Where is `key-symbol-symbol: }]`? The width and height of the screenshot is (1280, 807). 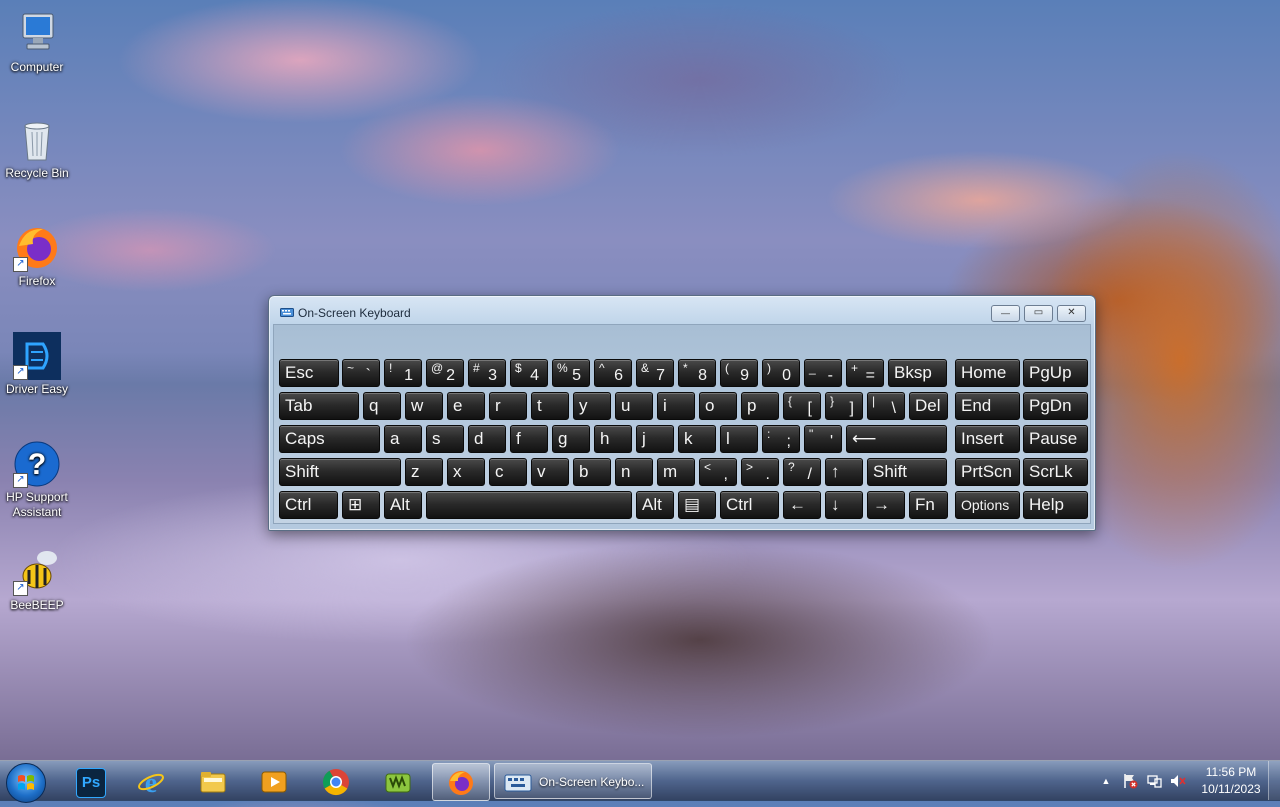
key-symbol-symbol: }] is located at coordinates (844, 406).